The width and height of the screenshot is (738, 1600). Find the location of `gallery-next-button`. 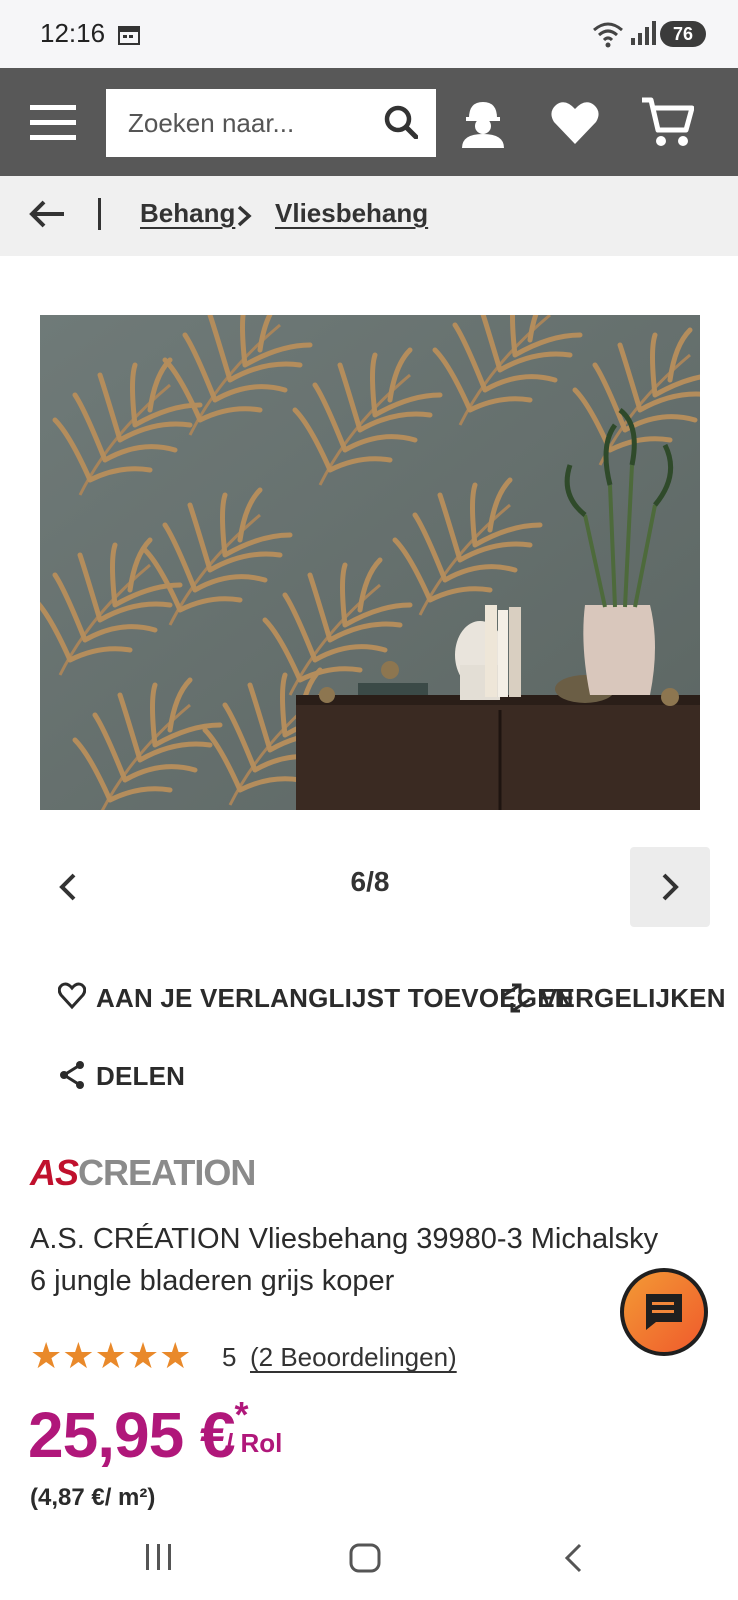

gallery-next-button is located at coordinates (670, 887).